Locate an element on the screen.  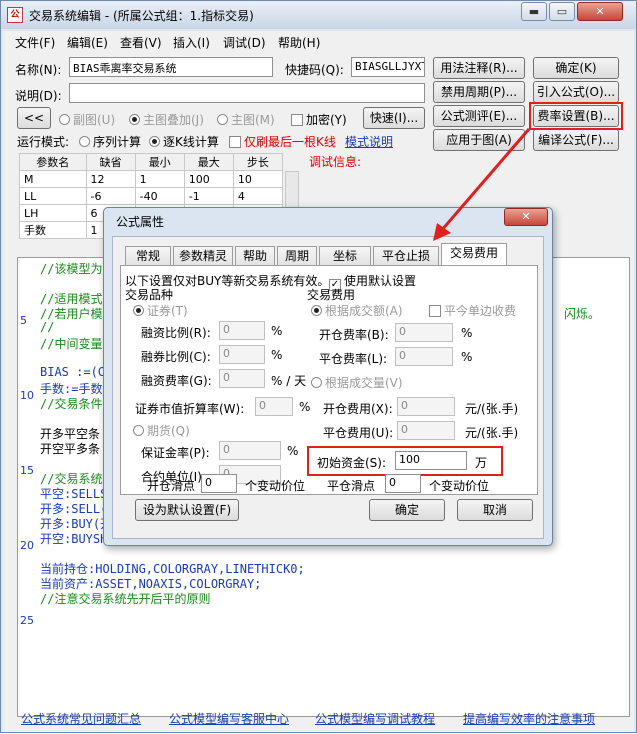
margin-rate-label: 融资费率(G): is located at coordinates (176, 381).